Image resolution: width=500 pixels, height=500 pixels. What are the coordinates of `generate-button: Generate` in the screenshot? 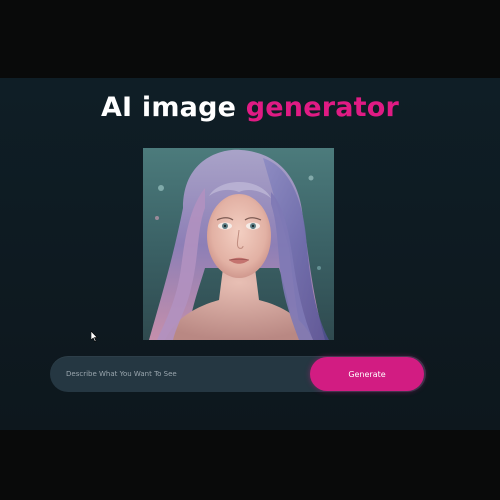 It's located at (367, 374).